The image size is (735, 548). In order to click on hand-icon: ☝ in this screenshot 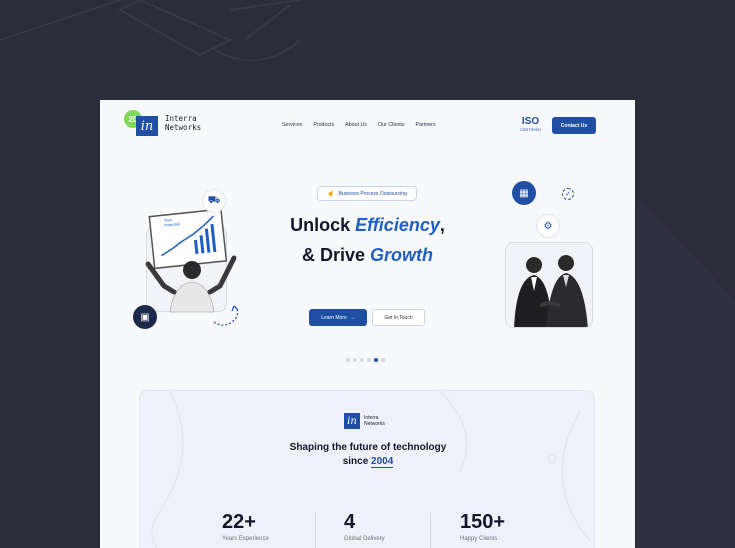, I will do `click(331, 194)`.